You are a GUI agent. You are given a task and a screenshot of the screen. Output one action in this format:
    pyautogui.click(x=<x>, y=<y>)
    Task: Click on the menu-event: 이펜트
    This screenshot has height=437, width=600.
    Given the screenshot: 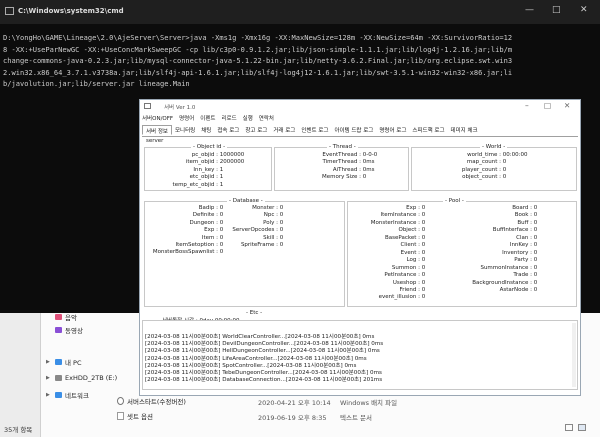 What is the action you would take?
    pyautogui.click(x=207, y=118)
    